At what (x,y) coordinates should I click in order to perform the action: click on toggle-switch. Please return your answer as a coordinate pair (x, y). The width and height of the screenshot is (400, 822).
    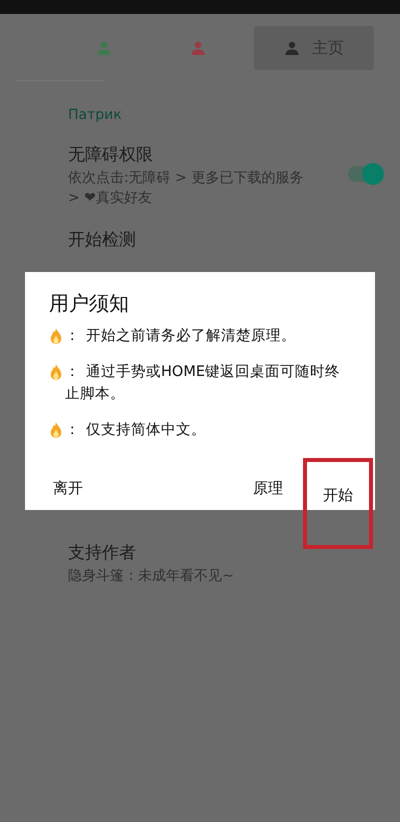
    Looking at the image, I should click on (365, 174).